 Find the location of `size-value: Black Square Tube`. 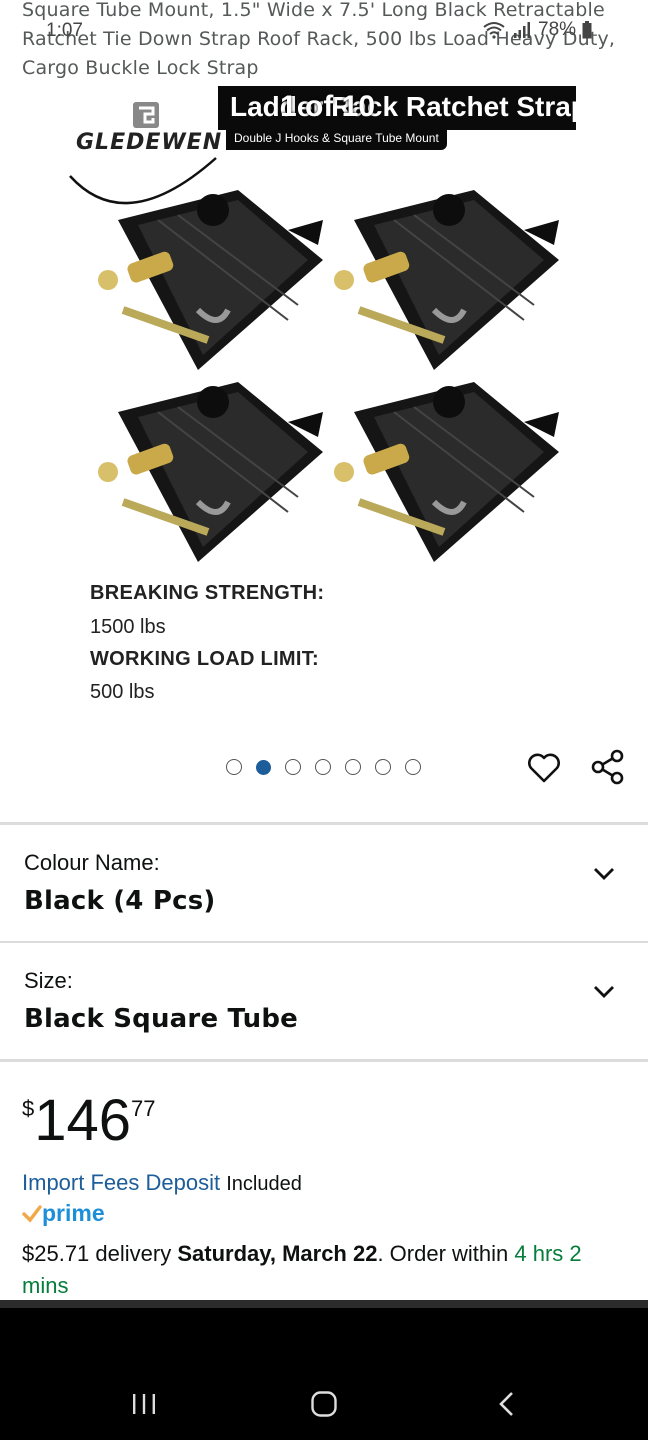

size-value: Black Square Tube is located at coordinates (161, 1019).